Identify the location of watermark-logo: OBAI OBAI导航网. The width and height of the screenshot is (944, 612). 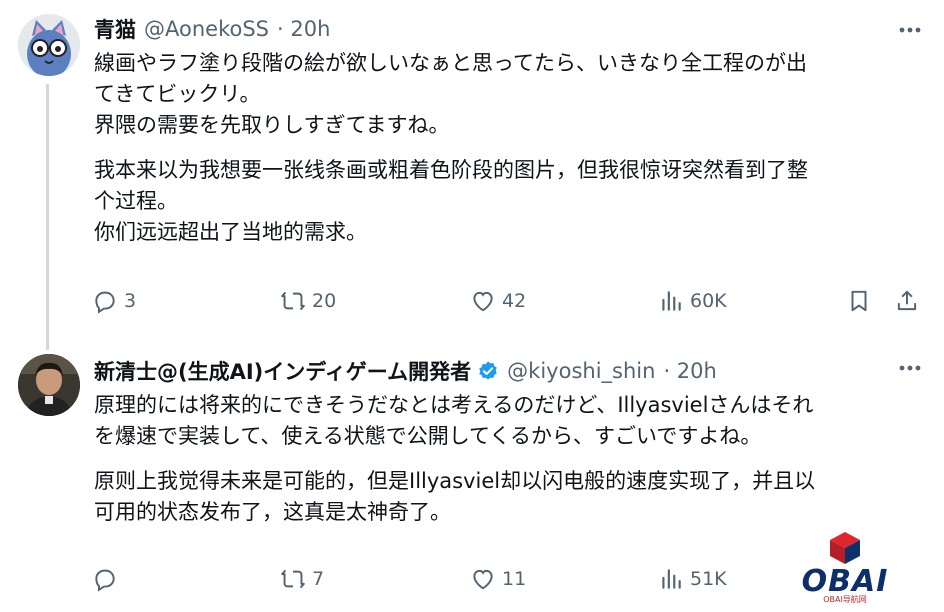
(845, 566).